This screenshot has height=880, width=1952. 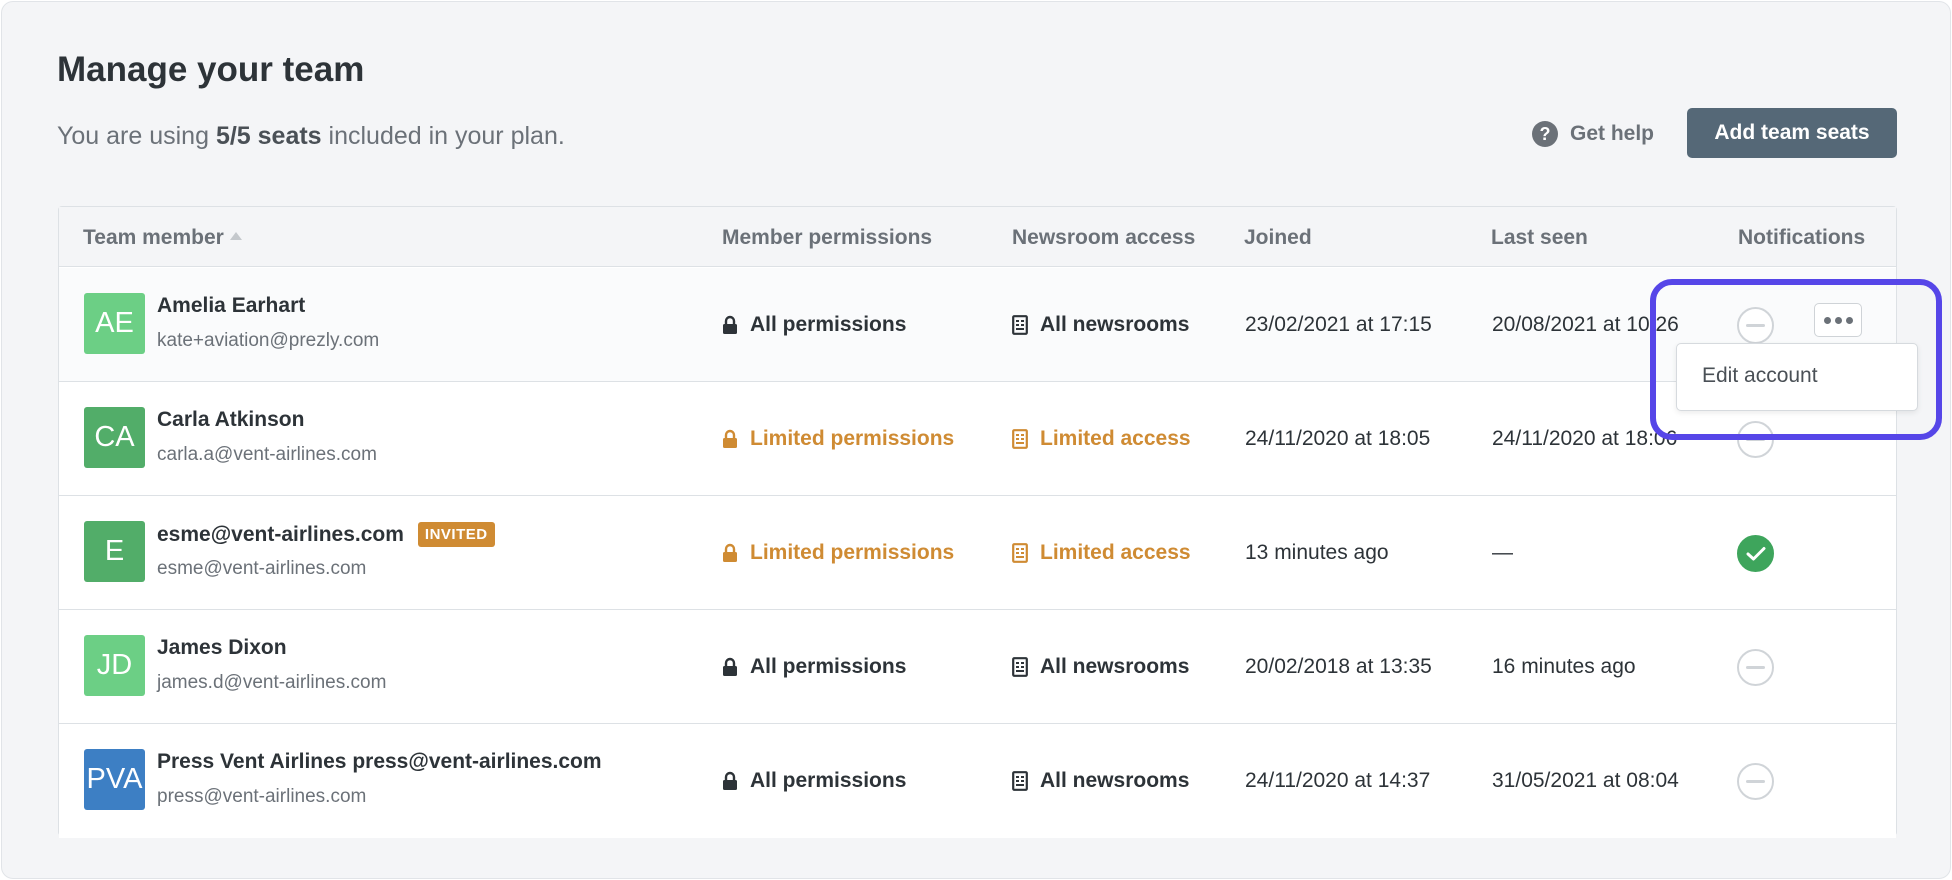 What do you see at coordinates (114, 323) in the screenshot?
I see `avatar: AE` at bounding box center [114, 323].